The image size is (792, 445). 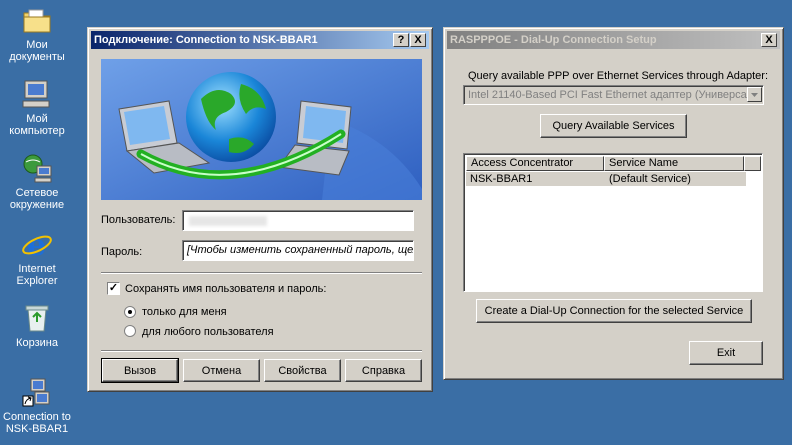 I want to click on column-header-access-concentrator: Access Concentrator, so click(x=535, y=163).